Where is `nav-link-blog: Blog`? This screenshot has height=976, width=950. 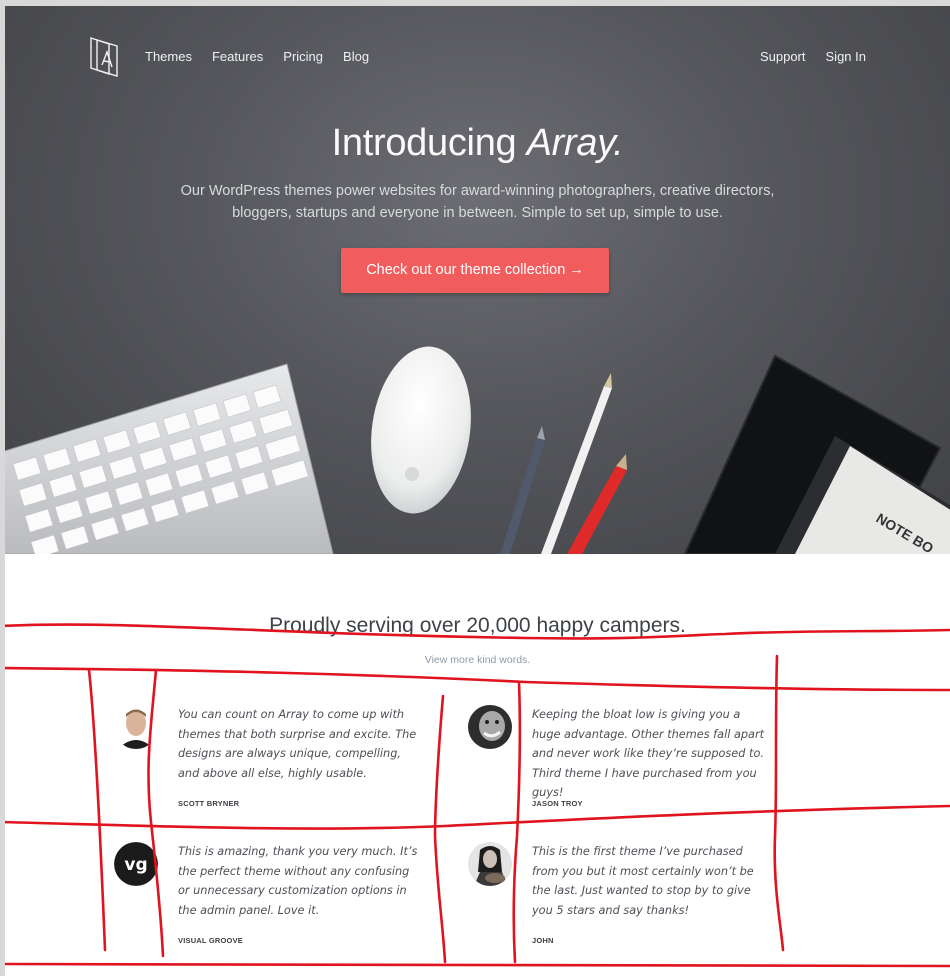
nav-link-blog: Blog is located at coordinates (356, 56).